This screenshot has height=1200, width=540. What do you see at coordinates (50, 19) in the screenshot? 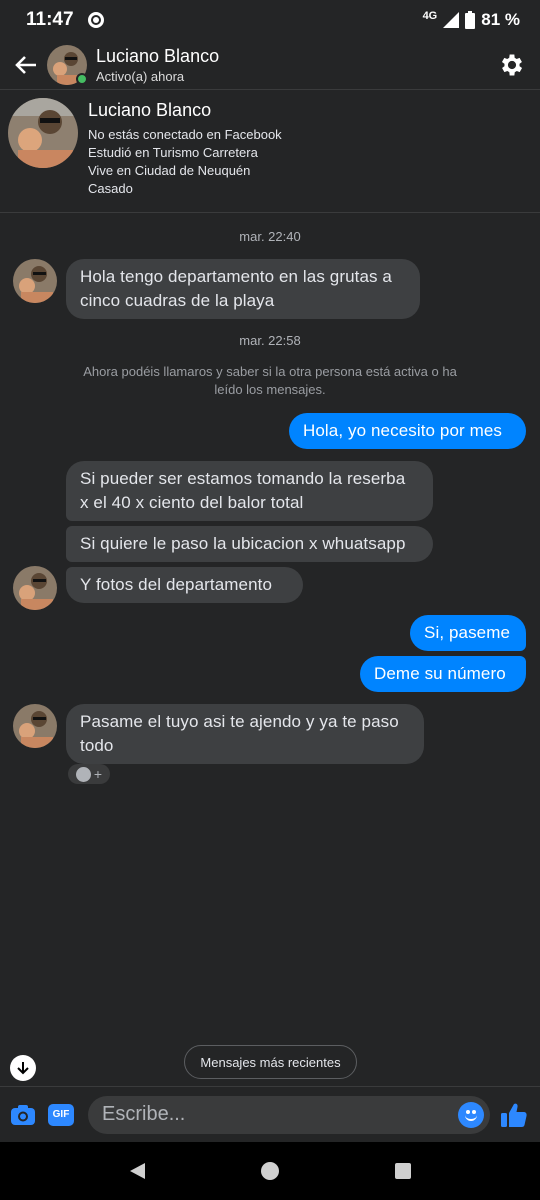
I see `status-time: 11:47` at bounding box center [50, 19].